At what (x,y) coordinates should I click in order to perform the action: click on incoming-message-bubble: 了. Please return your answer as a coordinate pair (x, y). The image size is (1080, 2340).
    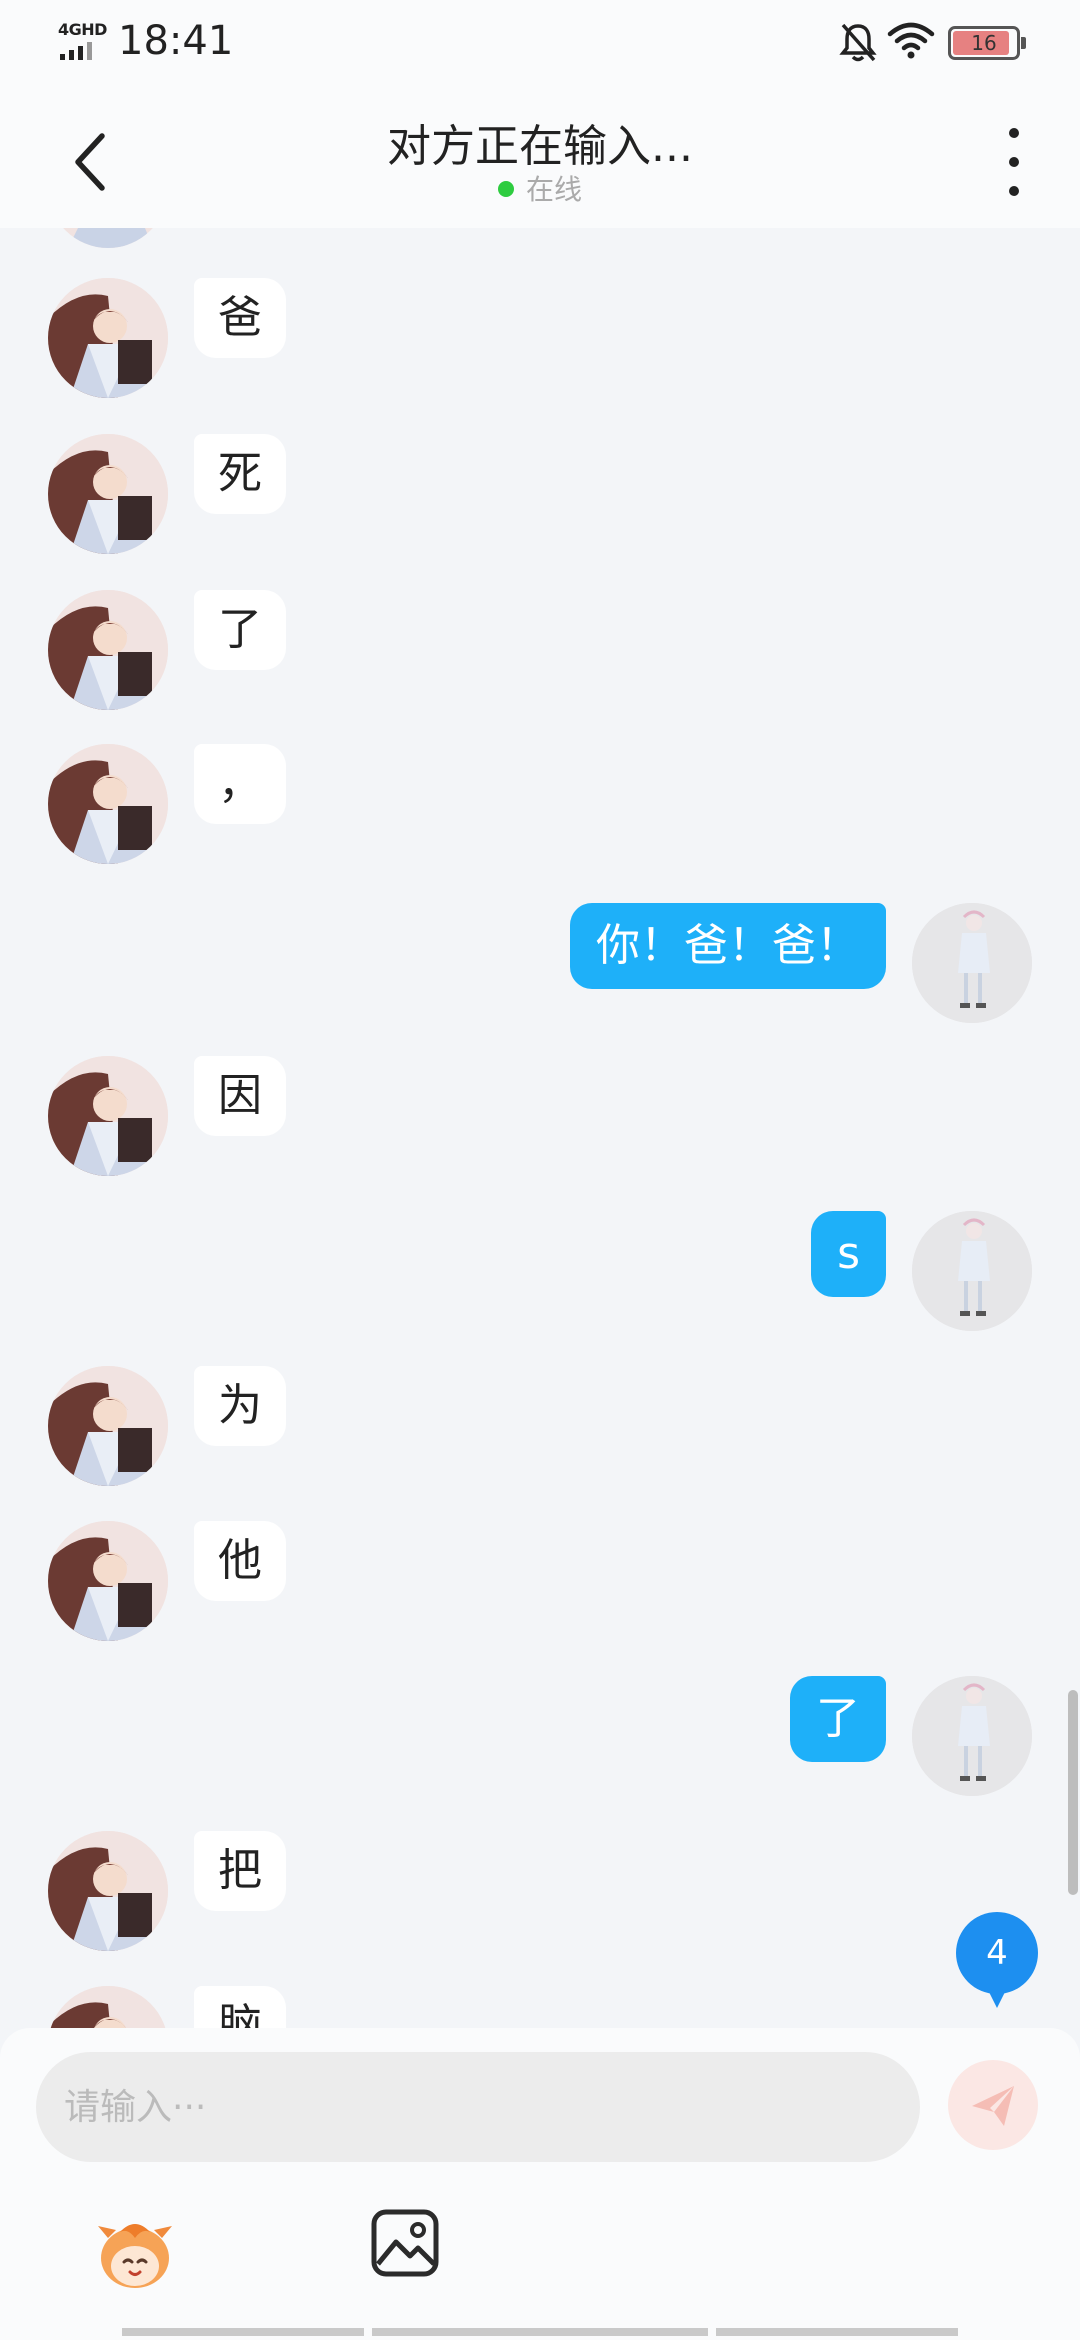
    Looking at the image, I should click on (240, 630).